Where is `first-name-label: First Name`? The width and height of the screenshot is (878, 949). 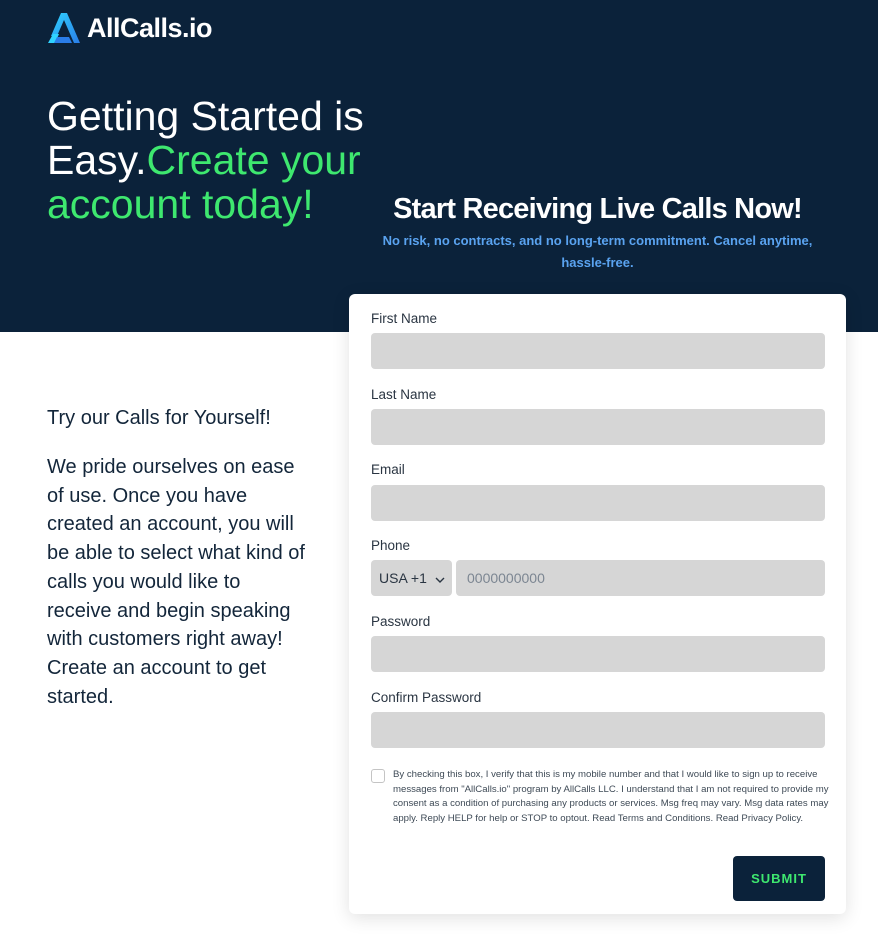
first-name-label: First Name is located at coordinates (404, 318).